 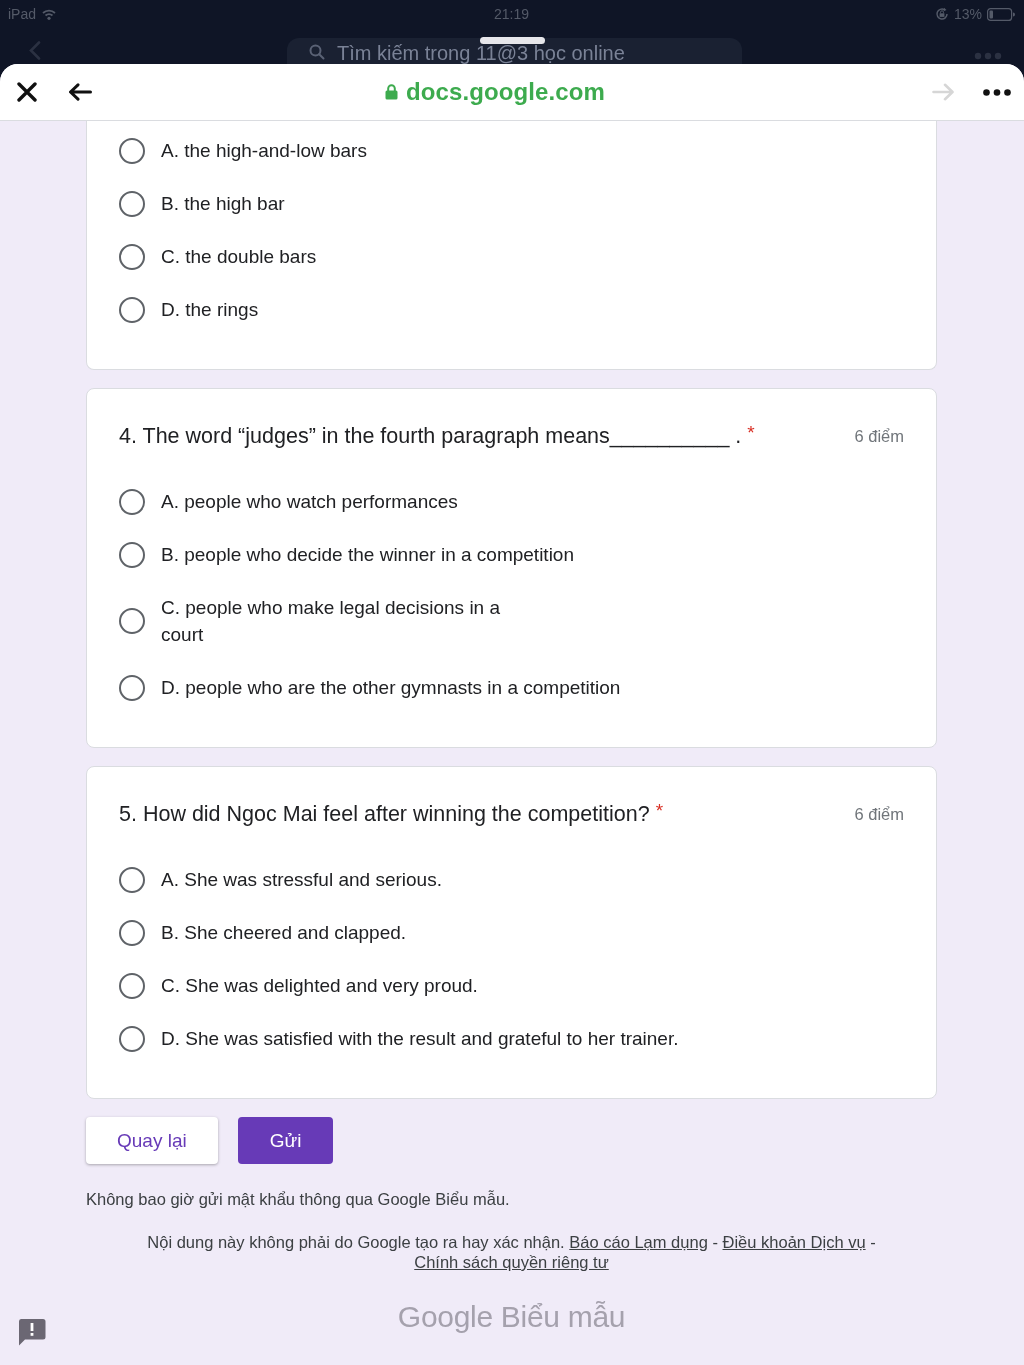 I want to click on footer-link: Điều khoản Dịch vụ, so click(x=794, y=1242).